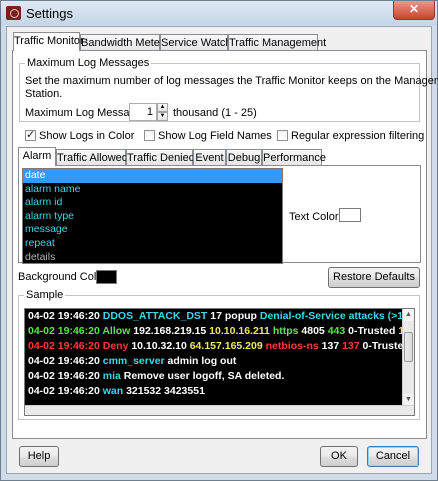 Image resolution: width=438 pixels, height=481 pixels. Describe the element at coordinates (152, 257) in the screenshot. I see `list-item: details` at that location.